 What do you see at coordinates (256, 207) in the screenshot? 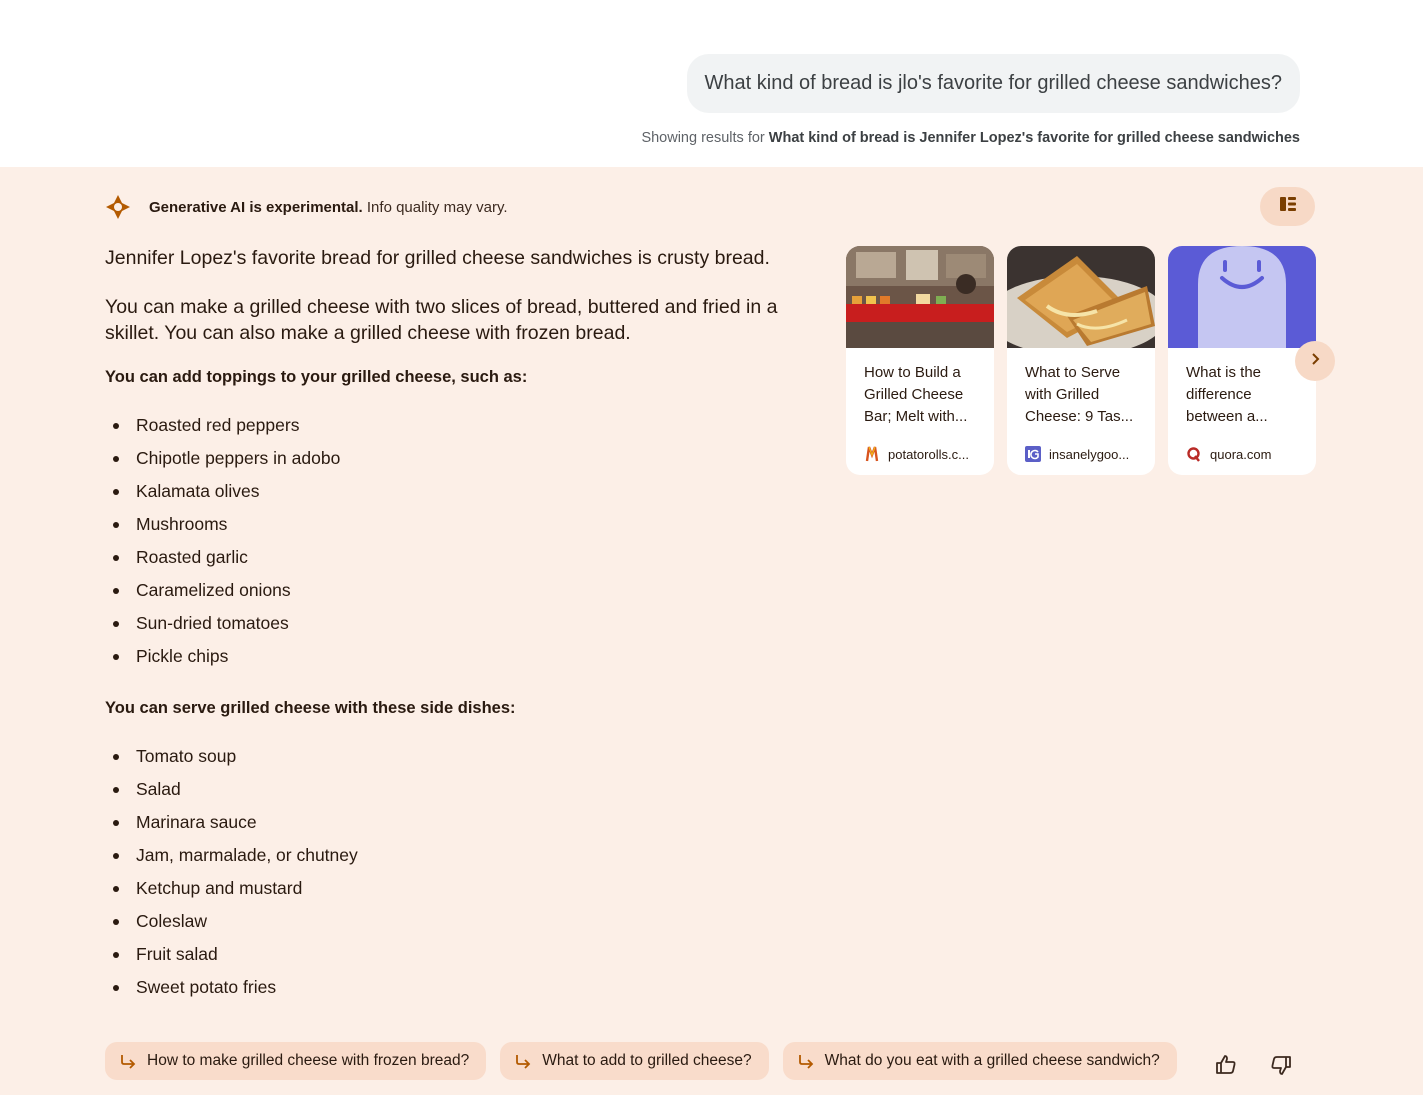
I see `experimental-notice-bold: Generative AI is experimental.` at bounding box center [256, 207].